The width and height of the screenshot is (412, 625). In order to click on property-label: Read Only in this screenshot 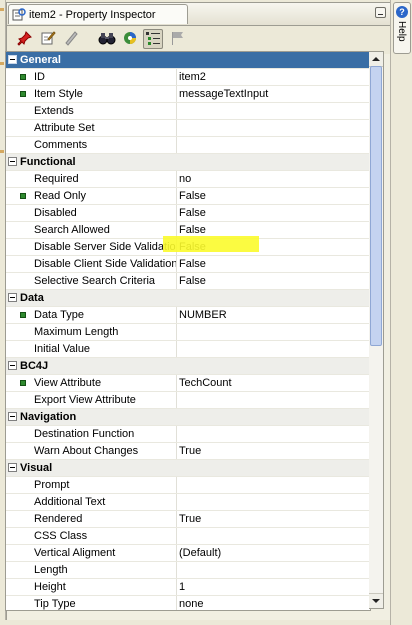, I will do `click(60, 196)`.